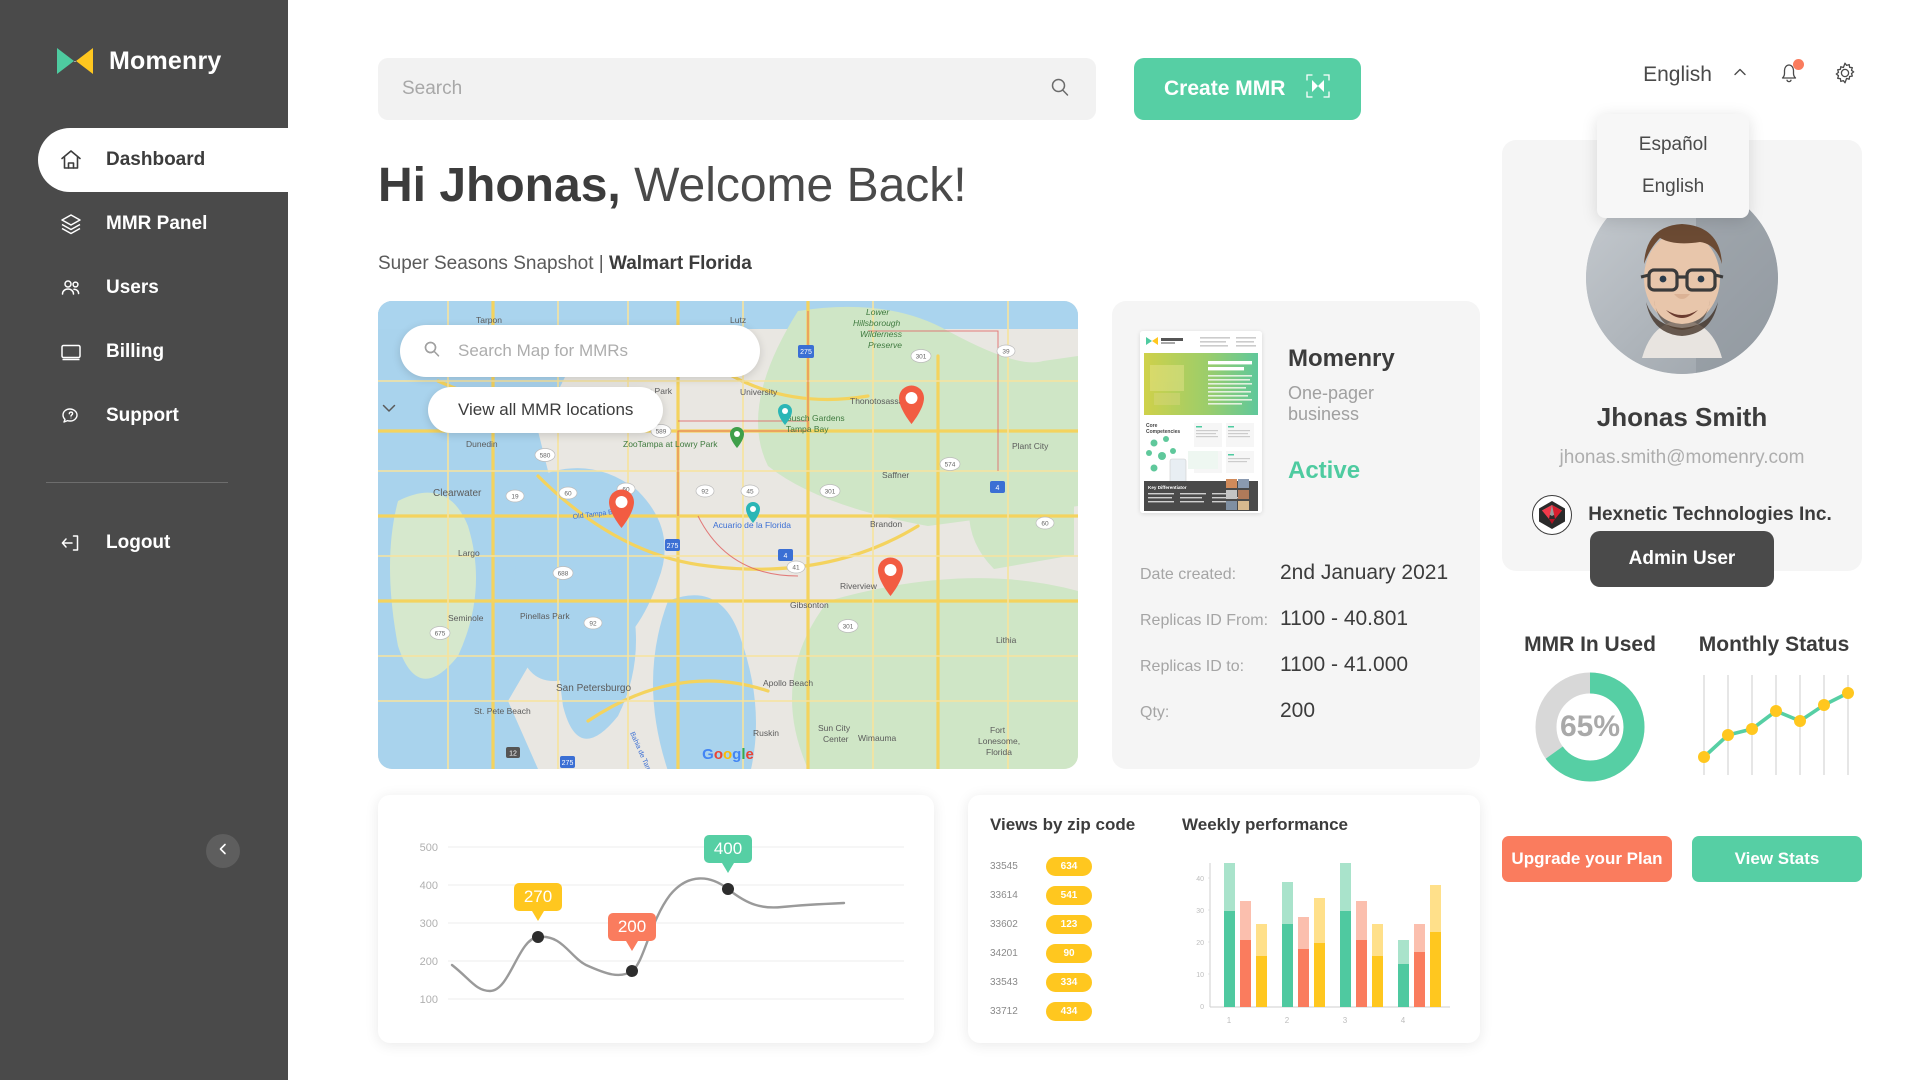  Describe the element at coordinates (950, 465) in the screenshot. I see `svg-text: 574` at that location.